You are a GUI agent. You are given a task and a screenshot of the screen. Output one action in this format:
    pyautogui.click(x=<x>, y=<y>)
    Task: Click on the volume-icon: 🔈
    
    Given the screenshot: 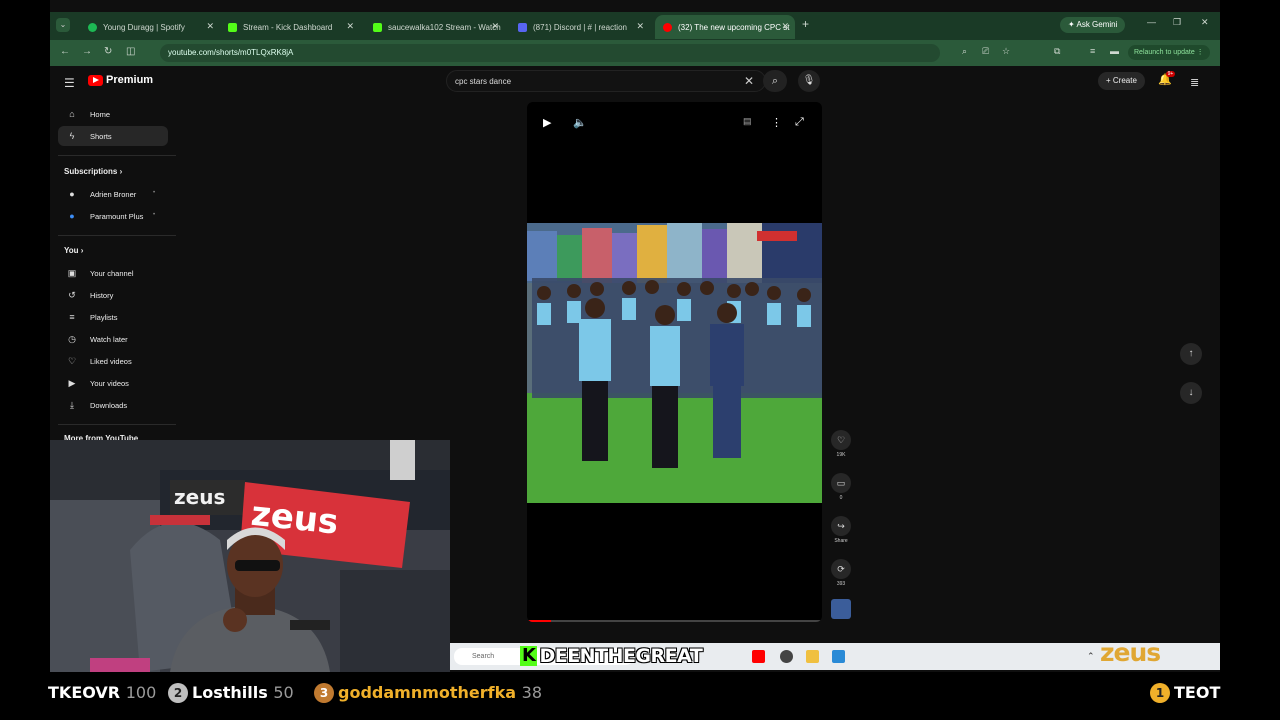 What is the action you would take?
    pyautogui.click(x=580, y=122)
    